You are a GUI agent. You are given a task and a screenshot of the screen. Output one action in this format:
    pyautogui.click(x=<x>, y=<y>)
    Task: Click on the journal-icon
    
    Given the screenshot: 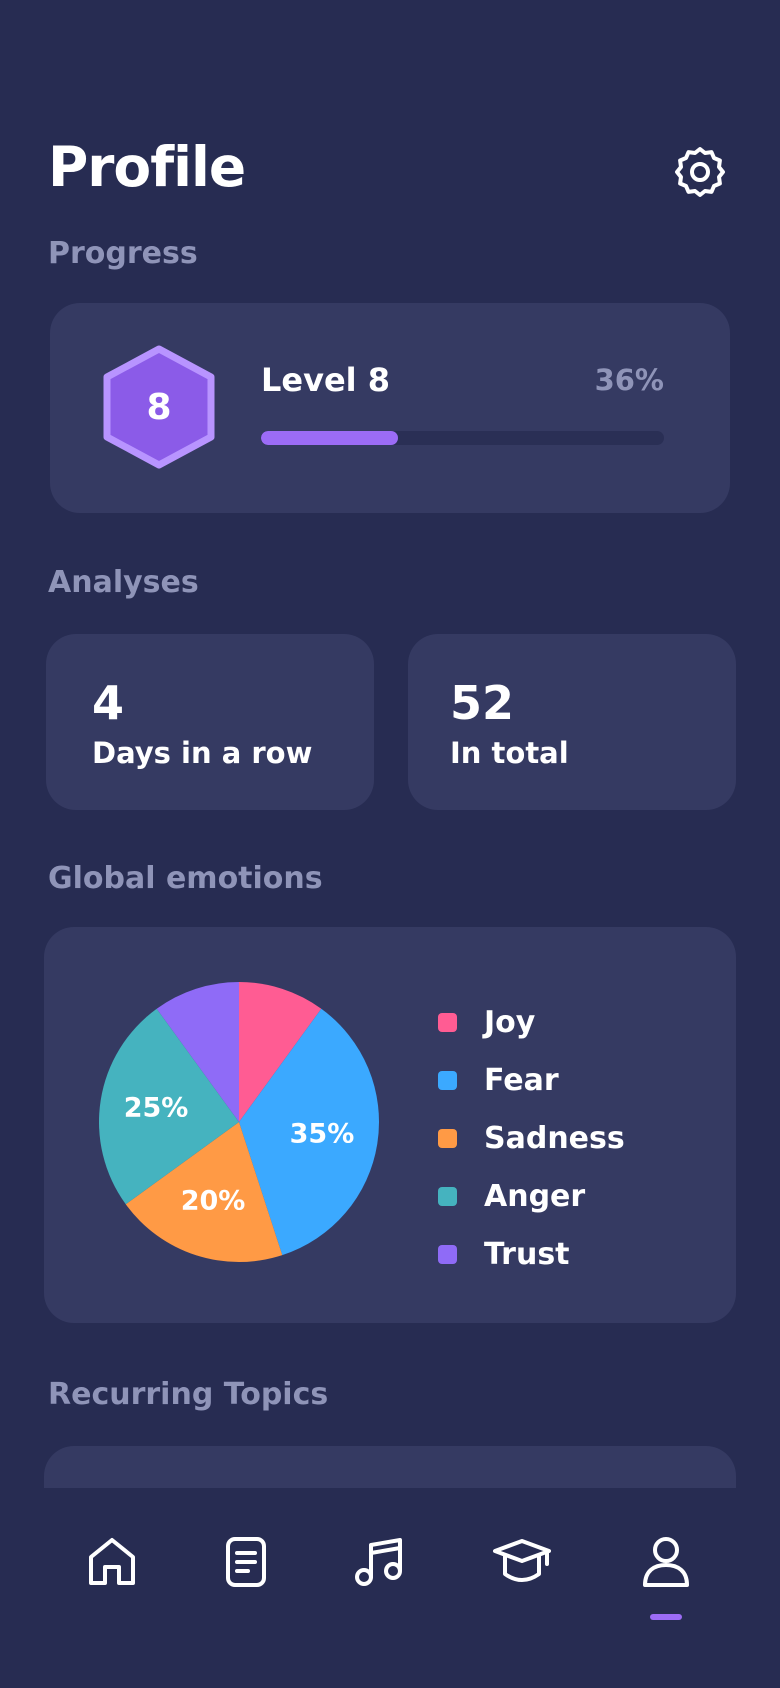 What is the action you would take?
    pyautogui.click(x=246, y=1562)
    